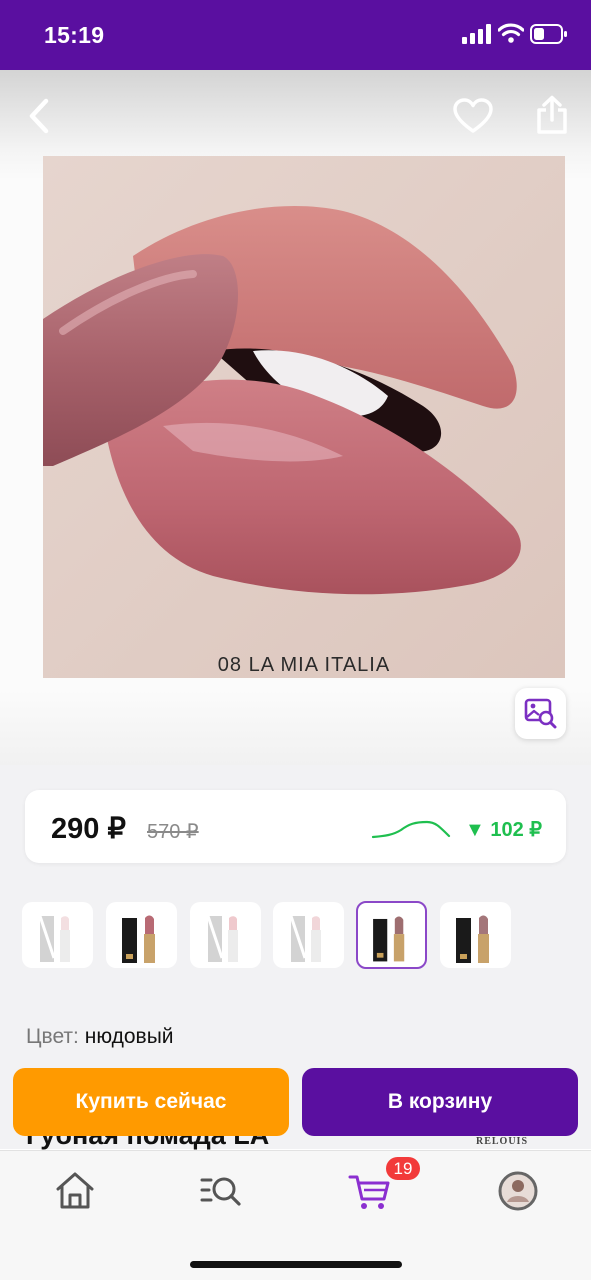 This screenshot has width=591, height=1280. Describe the element at coordinates (295, 35) in the screenshot. I see `status-bar: 15:19` at that location.